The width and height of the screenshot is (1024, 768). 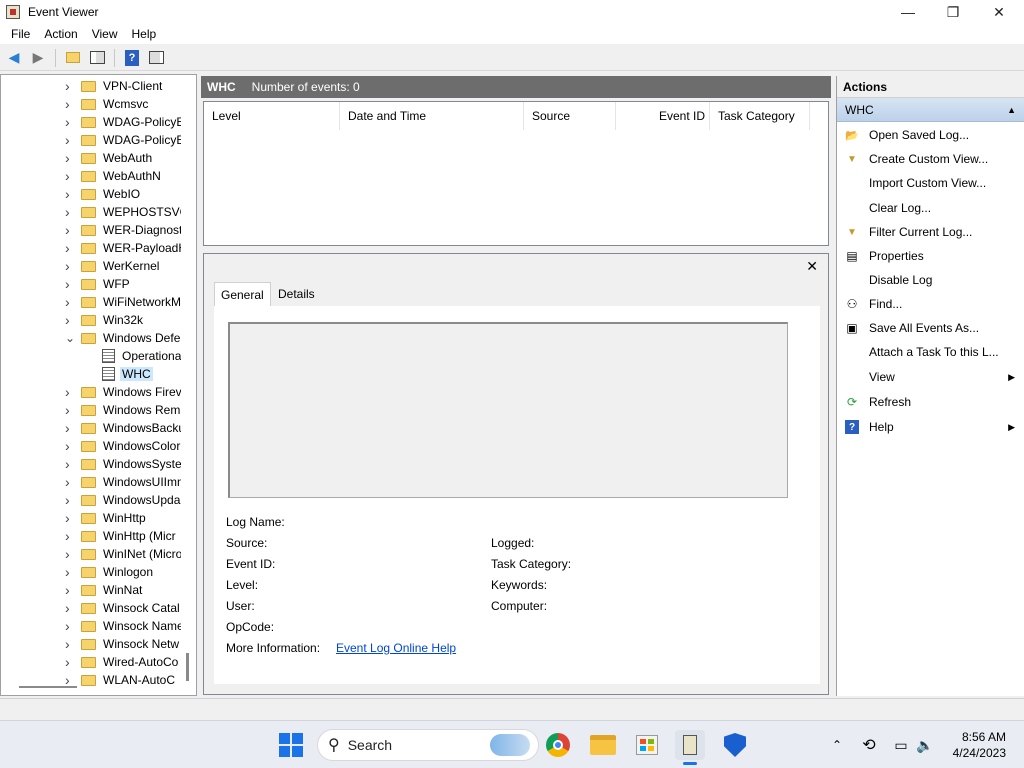 What do you see at coordinates (979, 745) in the screenshot?
I see `taskbar-clock: 8:56 AM 4/24/2023` at bounding box center [979, 745].